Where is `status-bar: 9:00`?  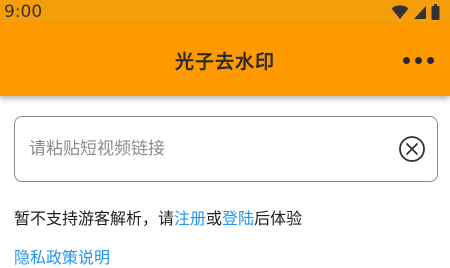
status-bar: 9:00 is located at coordinates (225, 12).